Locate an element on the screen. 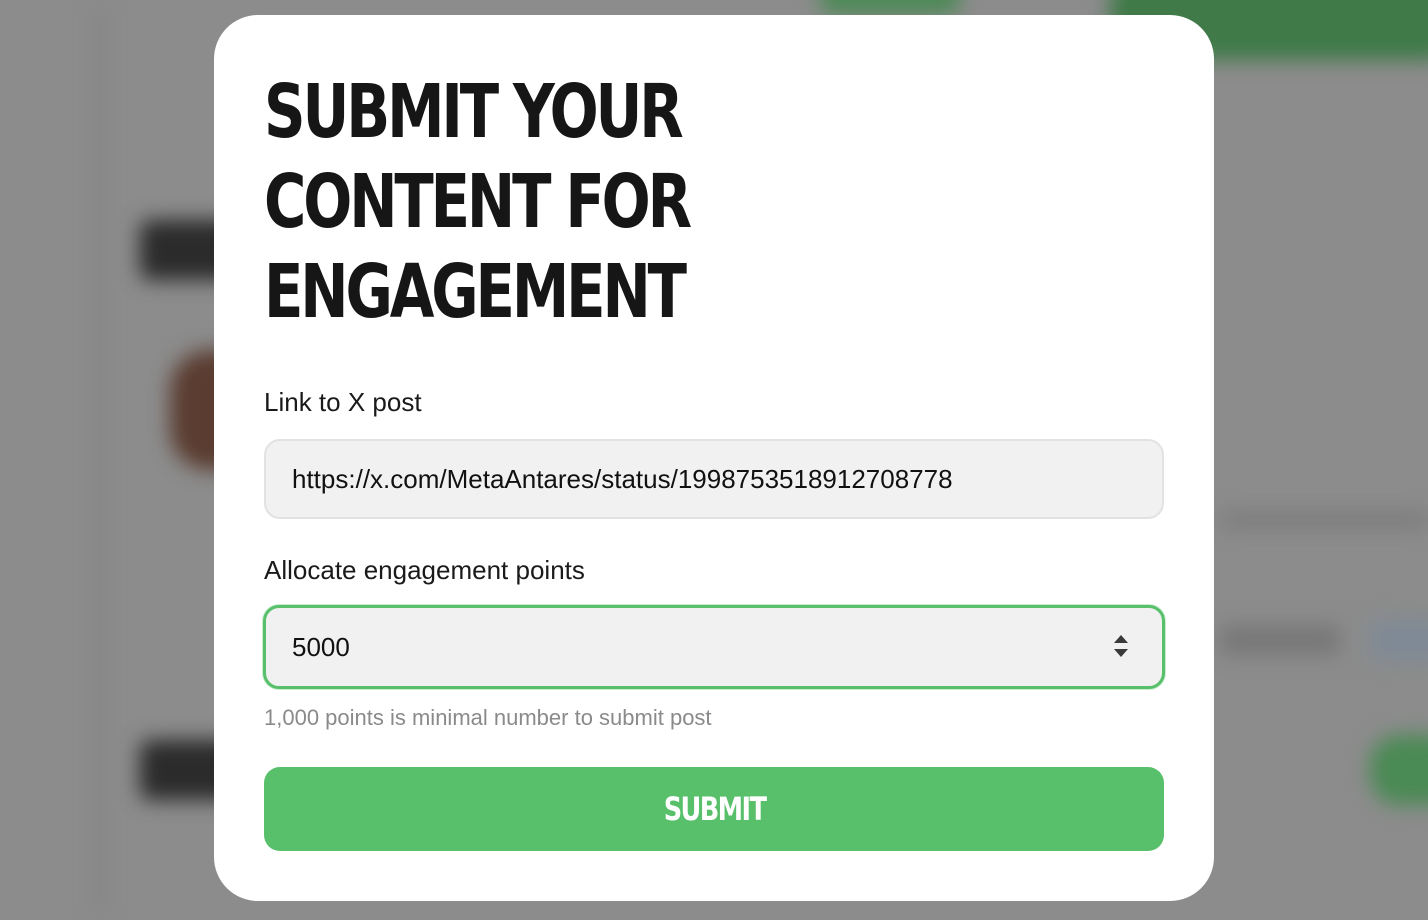 This screenshot has width=1428, height=920. up-down-stepper-icon is located at coordinates (1121, 647).